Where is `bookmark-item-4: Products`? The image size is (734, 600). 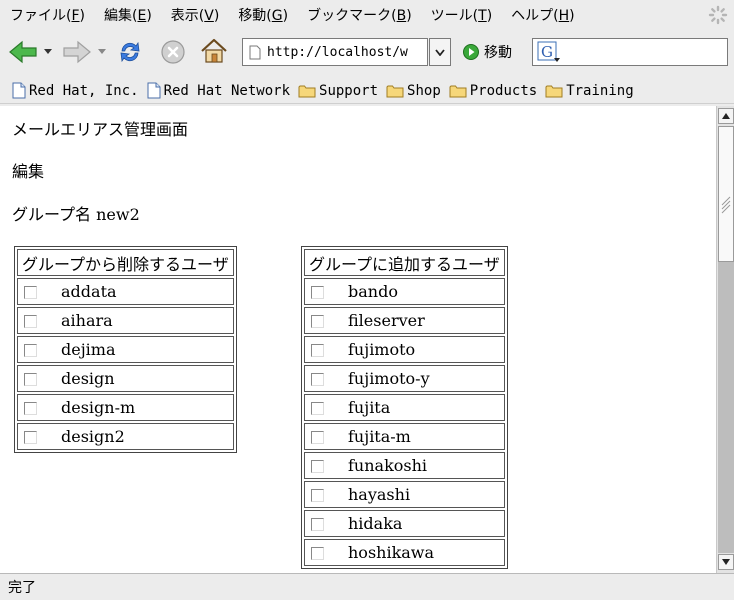
bookmark-item-4: Products is located at coordinates (493, 91).